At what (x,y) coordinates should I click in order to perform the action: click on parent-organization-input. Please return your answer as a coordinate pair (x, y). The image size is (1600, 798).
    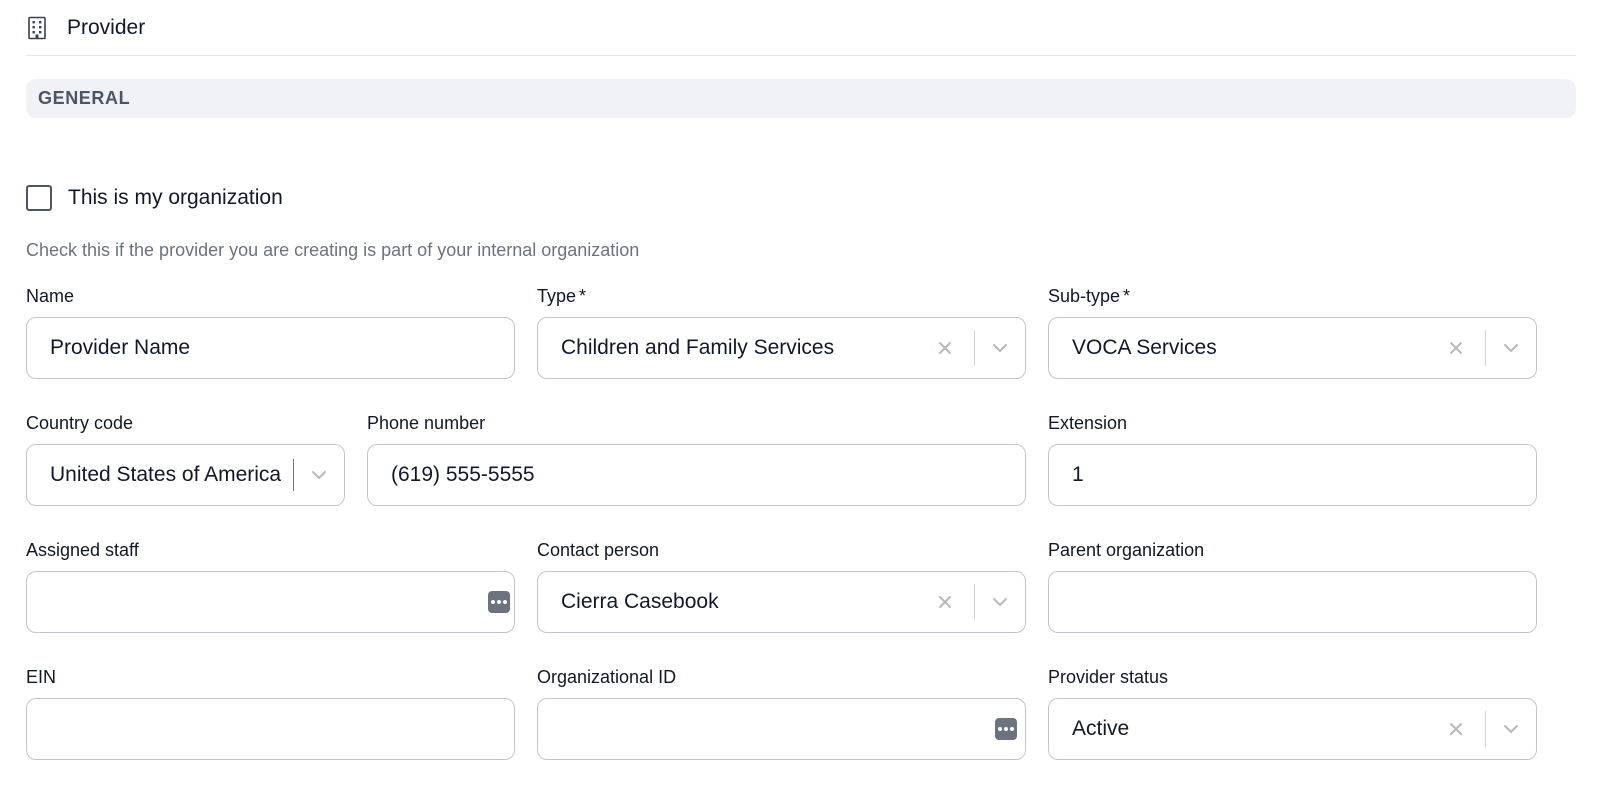
    Looking at the image, I should click on (1292, 602).